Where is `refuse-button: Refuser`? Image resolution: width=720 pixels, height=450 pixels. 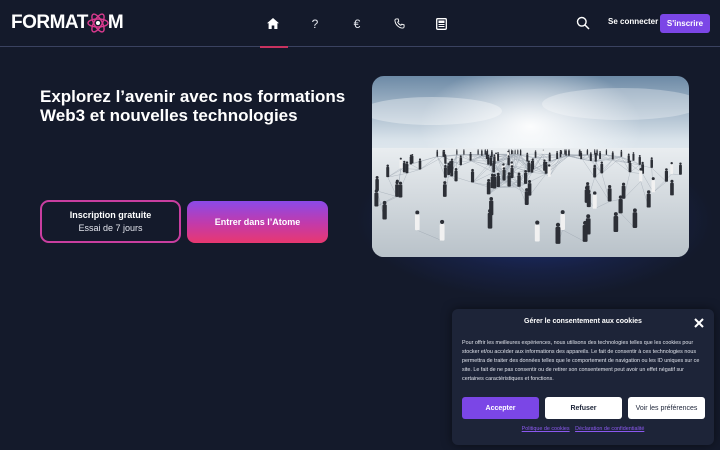
refuse-button: Refuser is located at coordinates (583, 408).